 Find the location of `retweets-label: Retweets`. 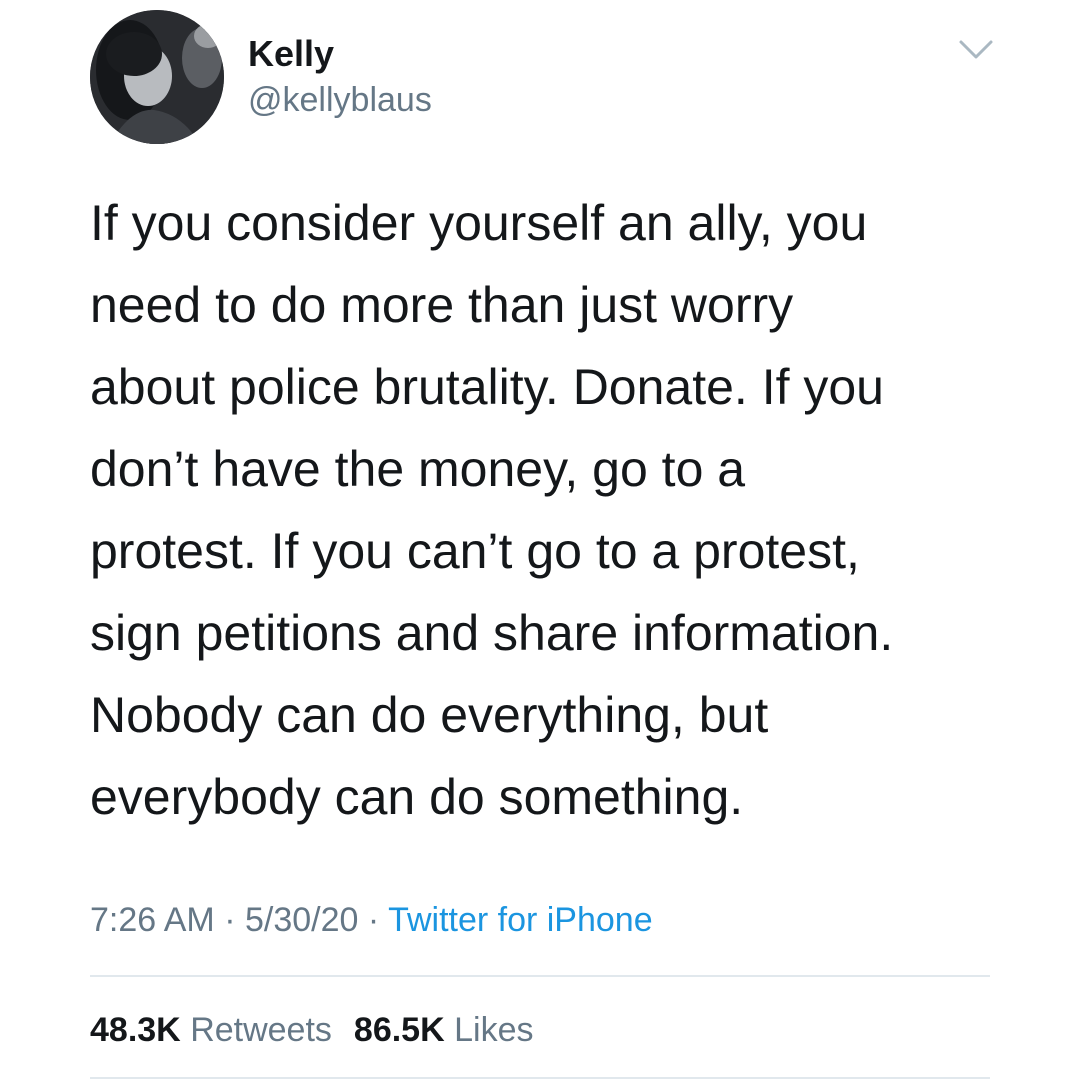

retweets-label: Retweets is located at coordinates (261, 1030).